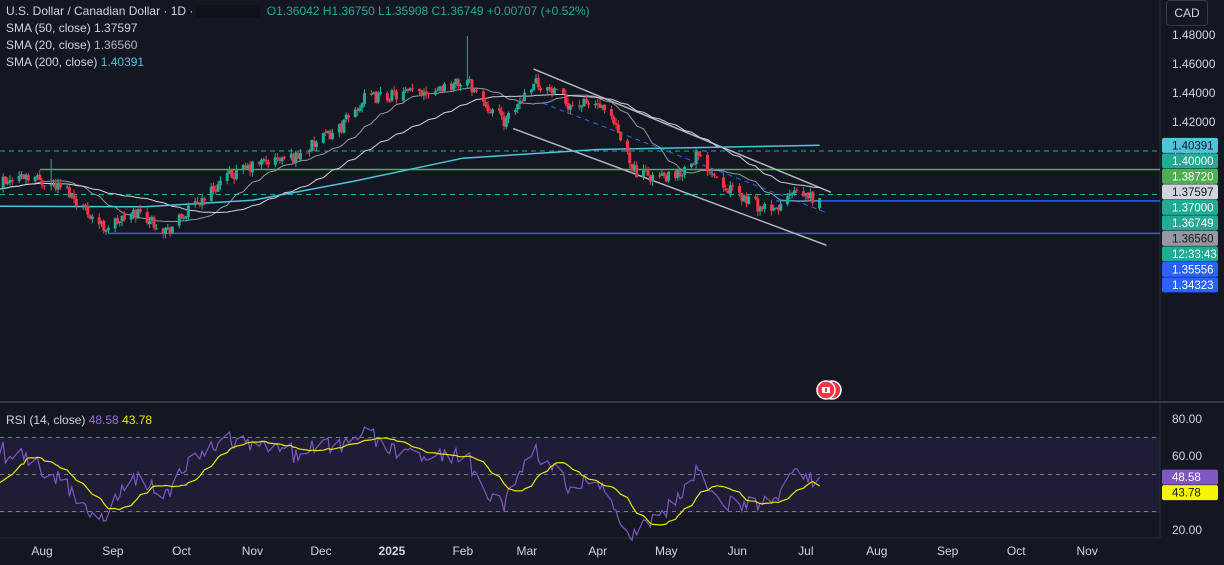  I want to click on currency-button: CAD, so click(1187, 13).